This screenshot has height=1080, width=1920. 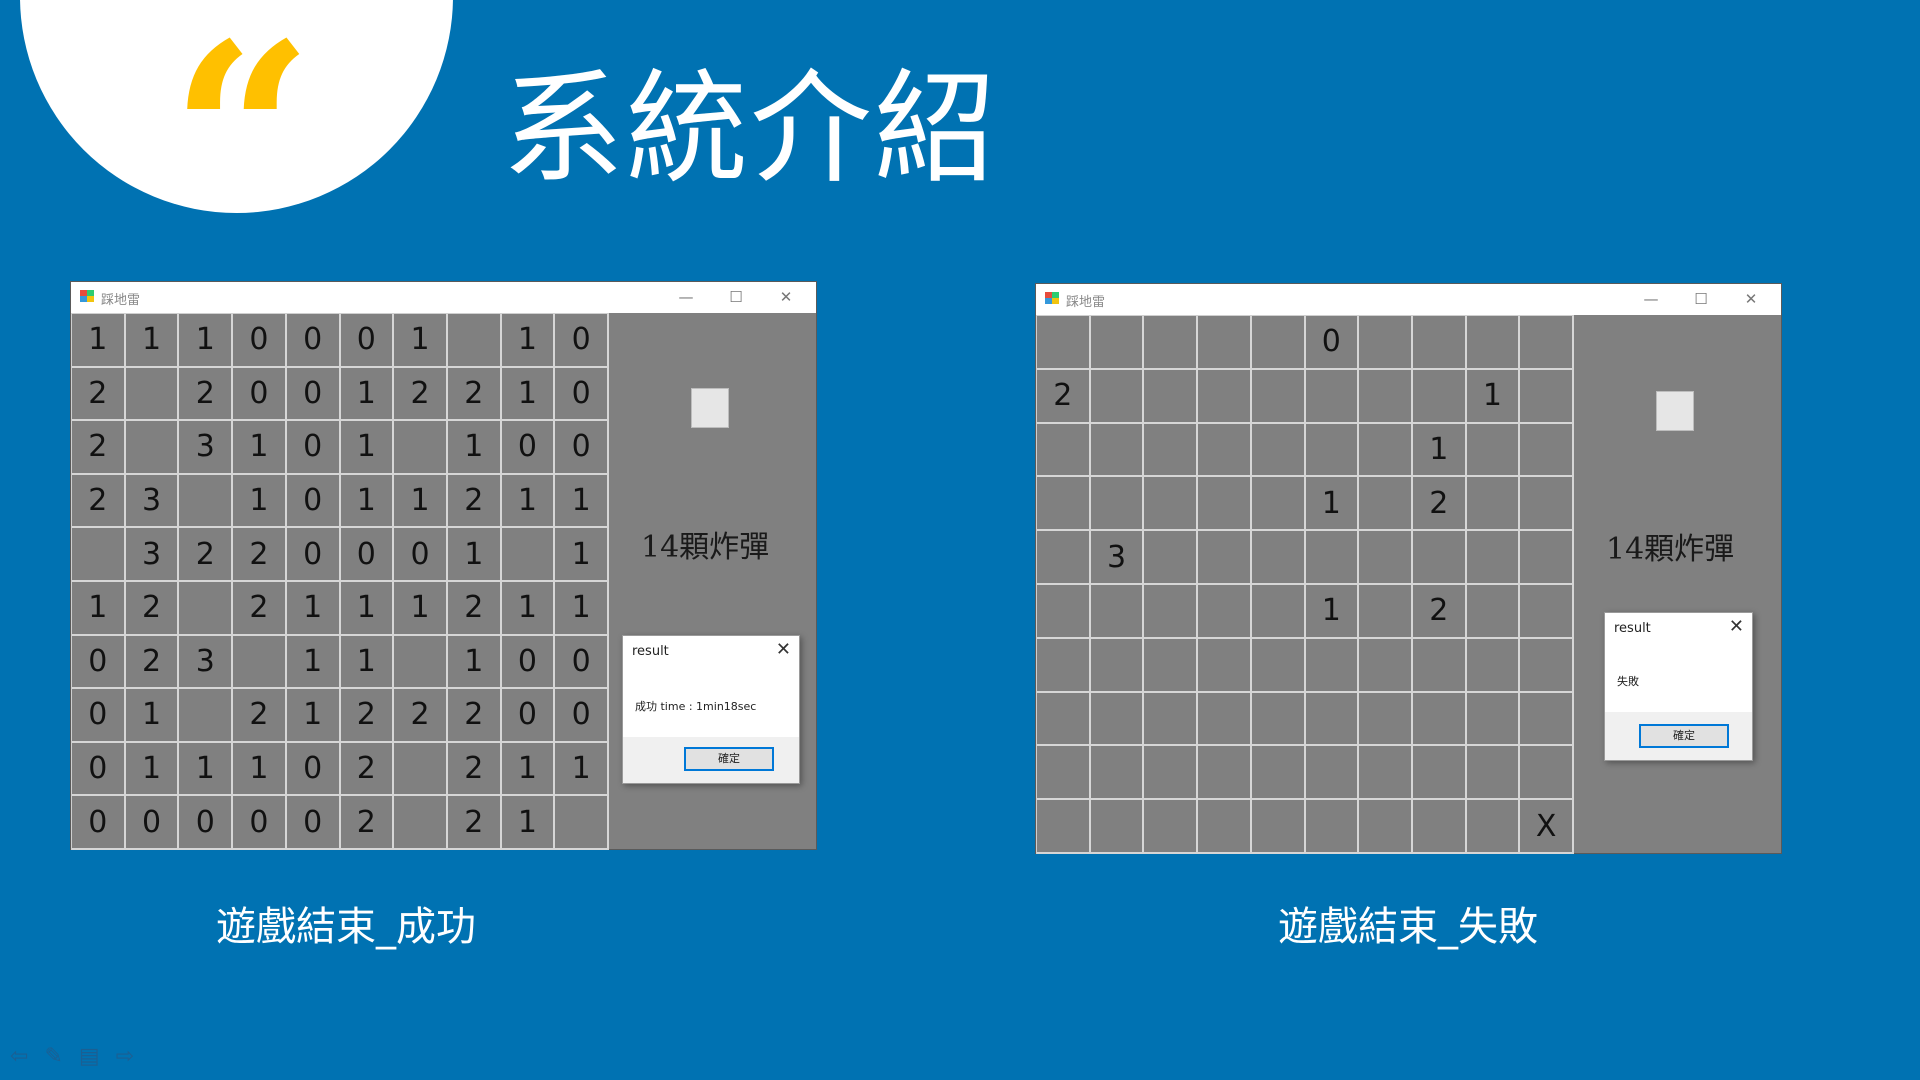 I want to click on minimize-button: —, so click(x=1651, y=299).